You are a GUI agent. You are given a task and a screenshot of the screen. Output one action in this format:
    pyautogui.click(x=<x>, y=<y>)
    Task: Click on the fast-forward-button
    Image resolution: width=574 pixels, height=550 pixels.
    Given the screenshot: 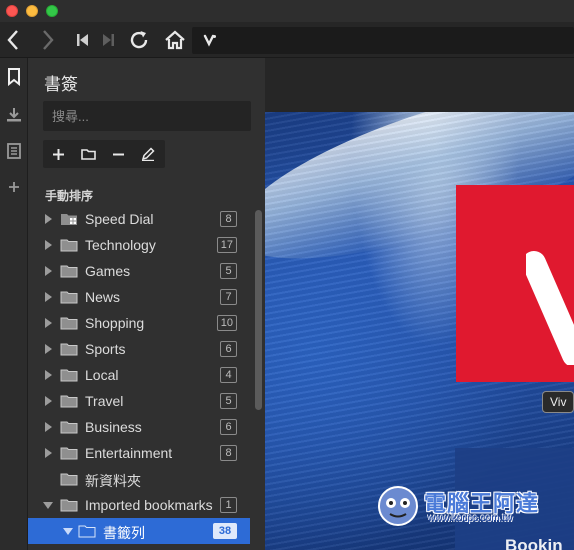 What is the action you would take?
    pyautogui.click(x=108, y=40)
    